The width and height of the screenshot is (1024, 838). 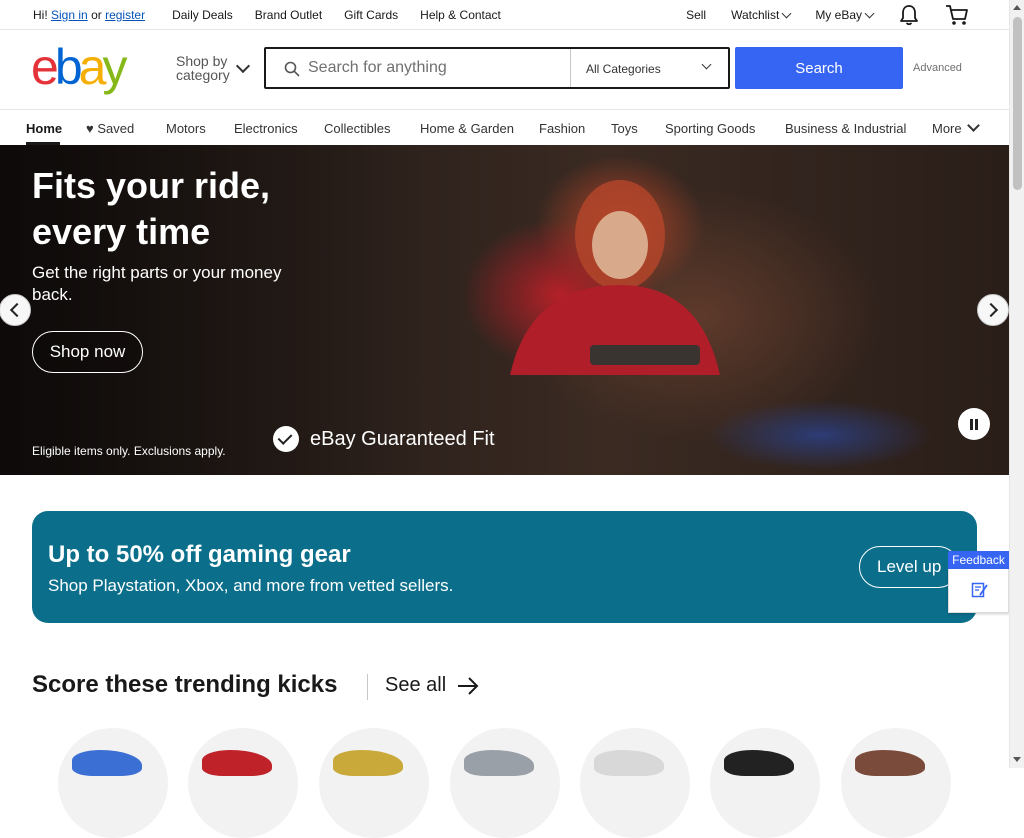 I want to click on scroll-up-icon, so click(x=1017, y=7).